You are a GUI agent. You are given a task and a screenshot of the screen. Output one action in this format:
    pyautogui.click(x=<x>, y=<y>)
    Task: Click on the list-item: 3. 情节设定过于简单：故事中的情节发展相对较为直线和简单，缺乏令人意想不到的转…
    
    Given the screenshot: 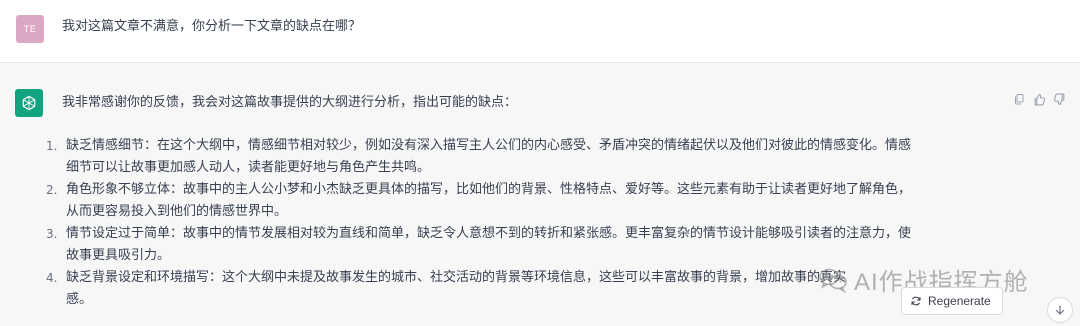 What is the action you would take?
    pyautogui.click(x=526, y=245)
    